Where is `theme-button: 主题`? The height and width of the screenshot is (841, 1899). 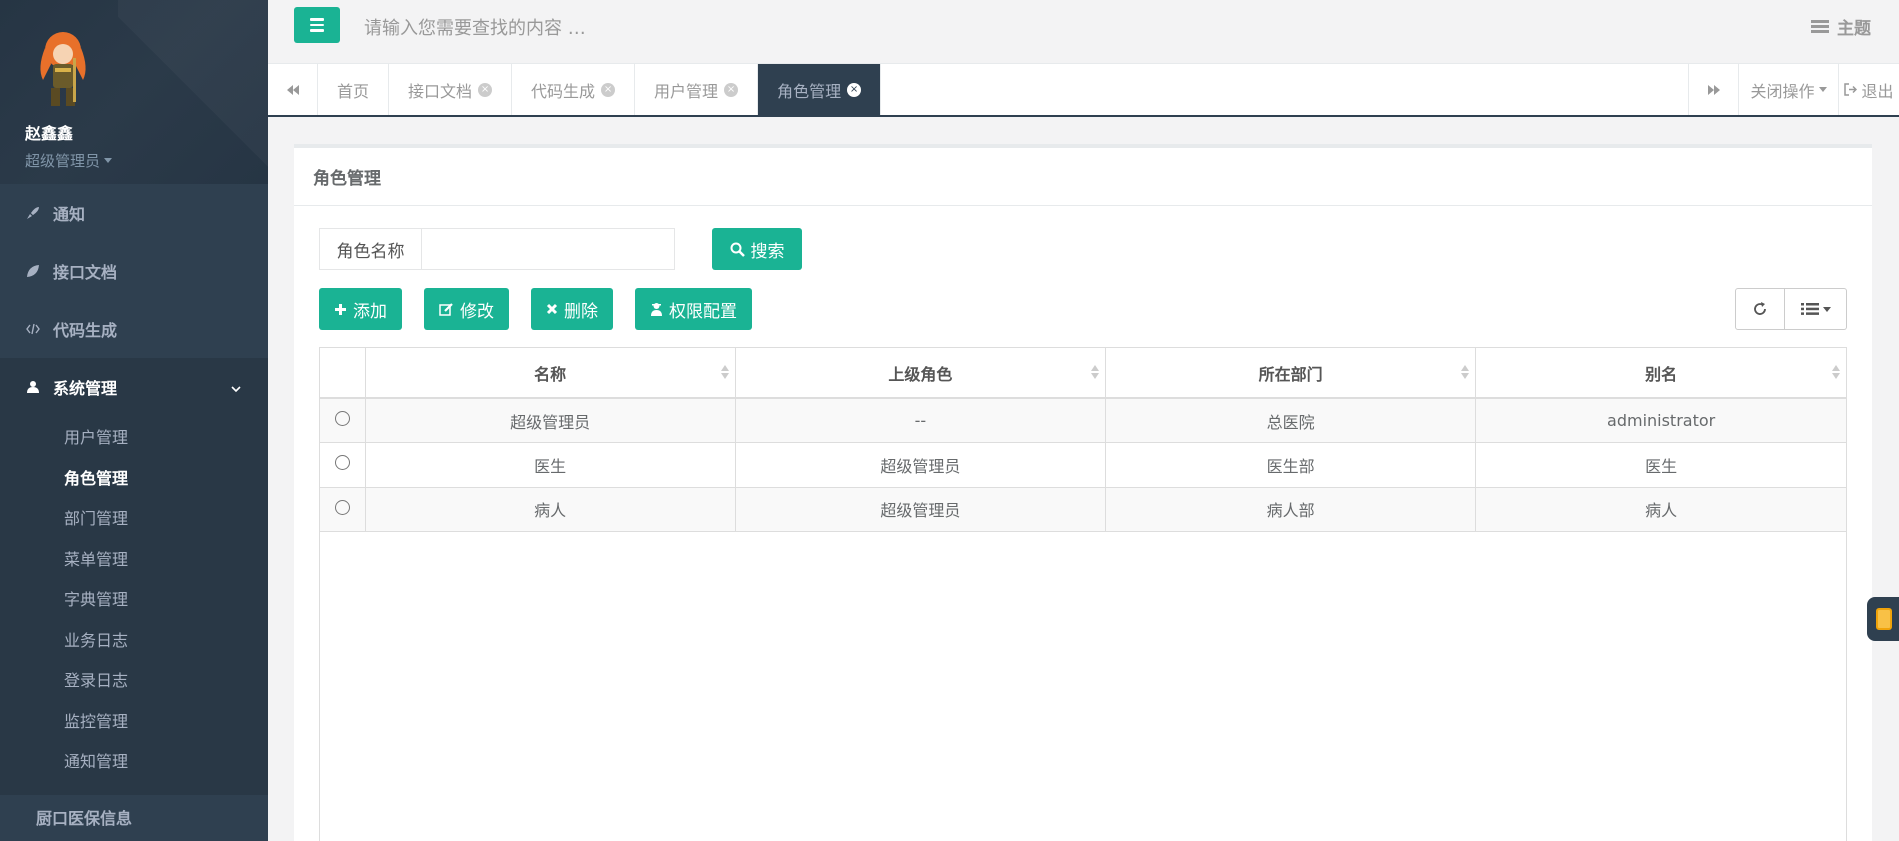 theme-button: 主题 is located at coordinates (1841, 26).